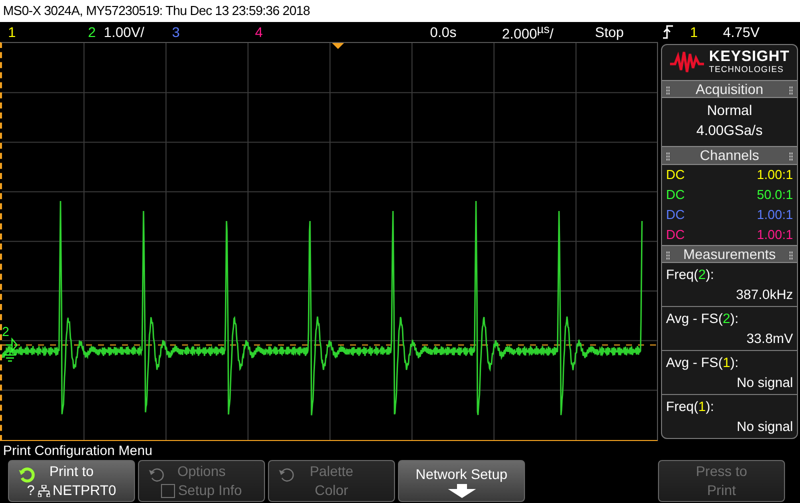  What do you see at coordinates (443, 32) in the screenshot?
I see `delay-reading: 0.0s` at bounding box center [443, 32].